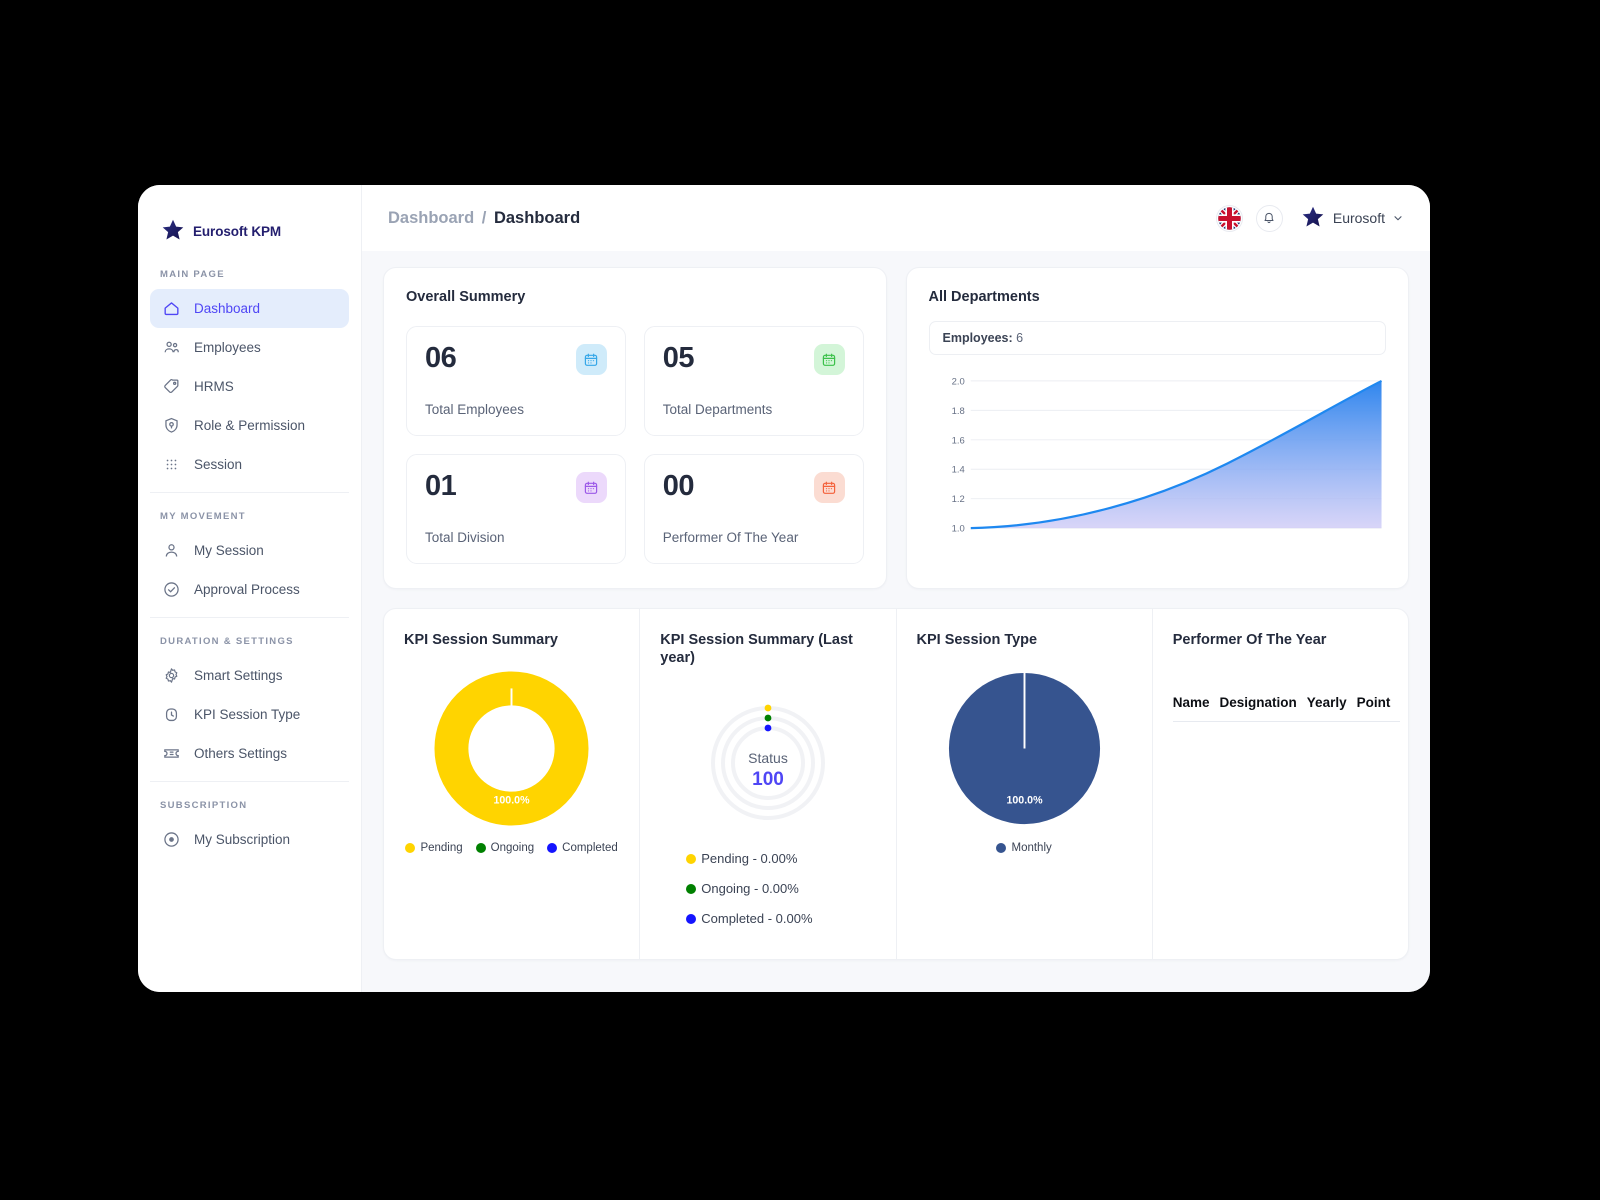 Image resolution: width=1600 pixels, height=1200 pixels. Describe the element at coordinates (171, 715) in the screenshot. I see `clock-icon` at that location.